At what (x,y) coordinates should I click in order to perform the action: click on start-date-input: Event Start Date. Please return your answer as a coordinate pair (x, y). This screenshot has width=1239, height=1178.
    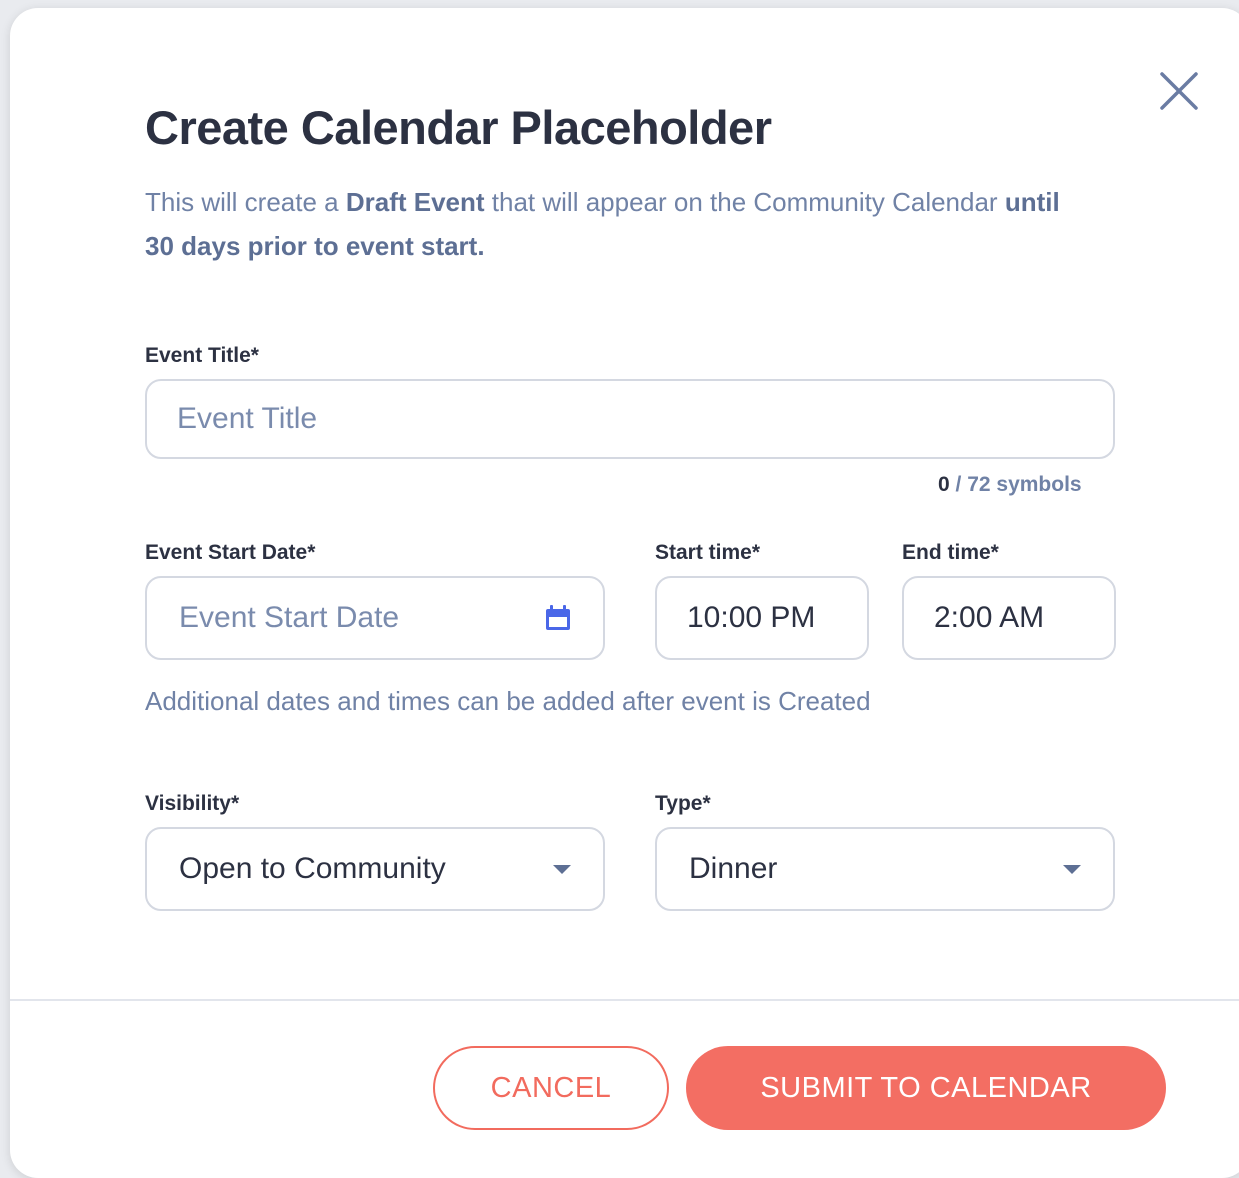
    Looking at the image, I should click on (375, 618).